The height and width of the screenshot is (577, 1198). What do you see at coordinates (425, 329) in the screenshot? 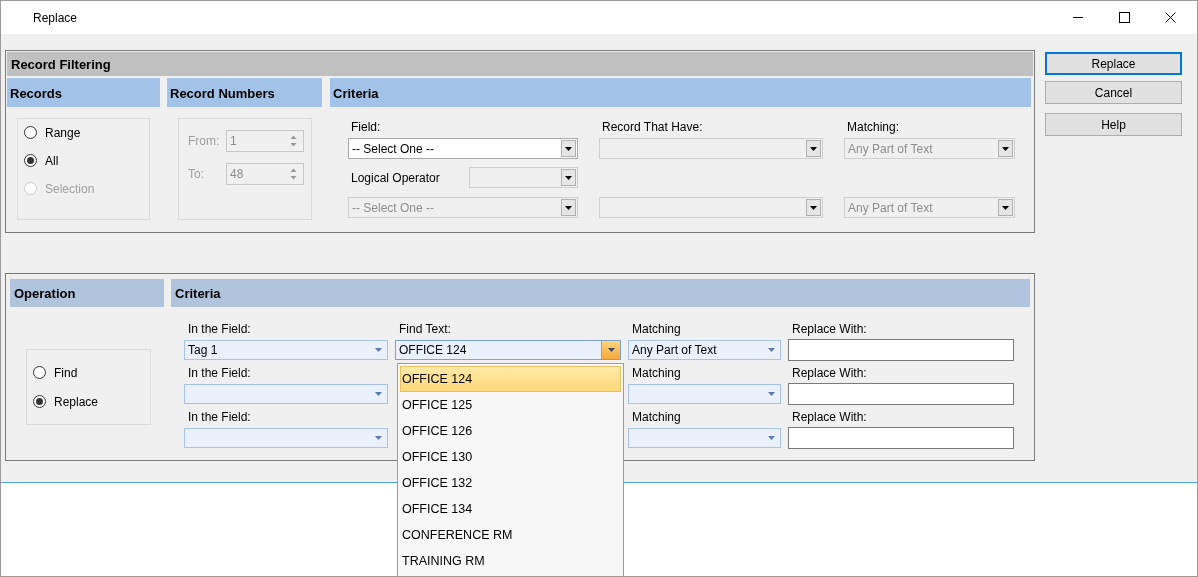
I see `field-label: Find Text:` at bounding box center [425, 329].